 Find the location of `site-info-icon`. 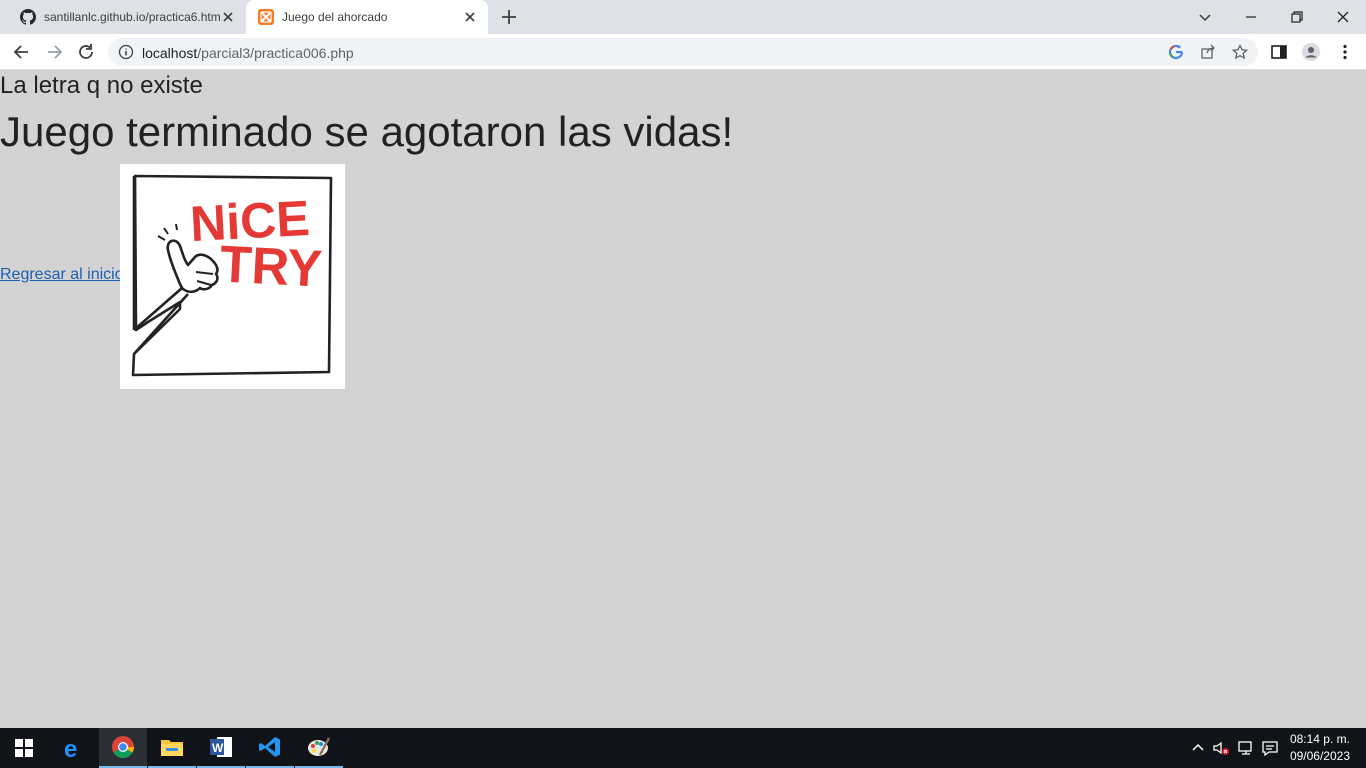

site-info-icon is located at coordinates (126, 52).